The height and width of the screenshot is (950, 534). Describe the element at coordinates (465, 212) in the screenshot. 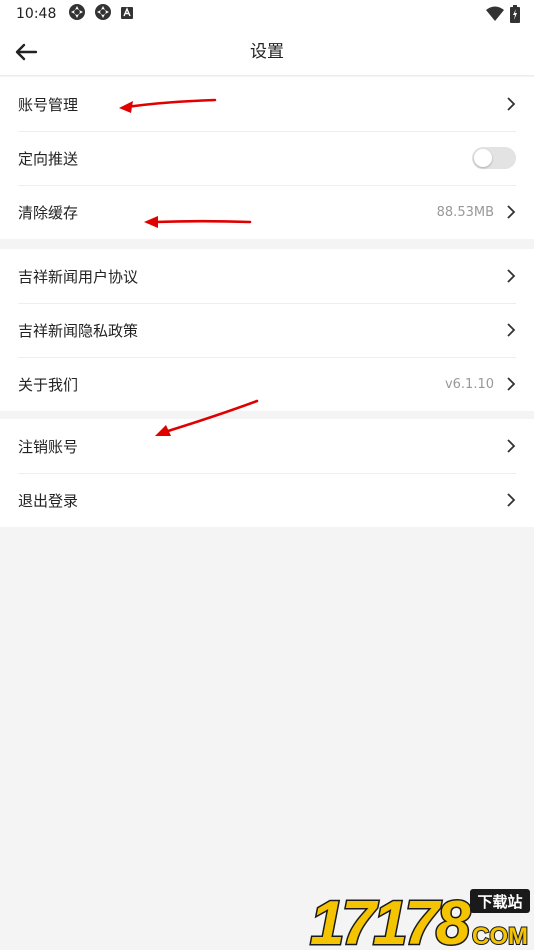

I see `cache-size: 88.53MB` at that location.